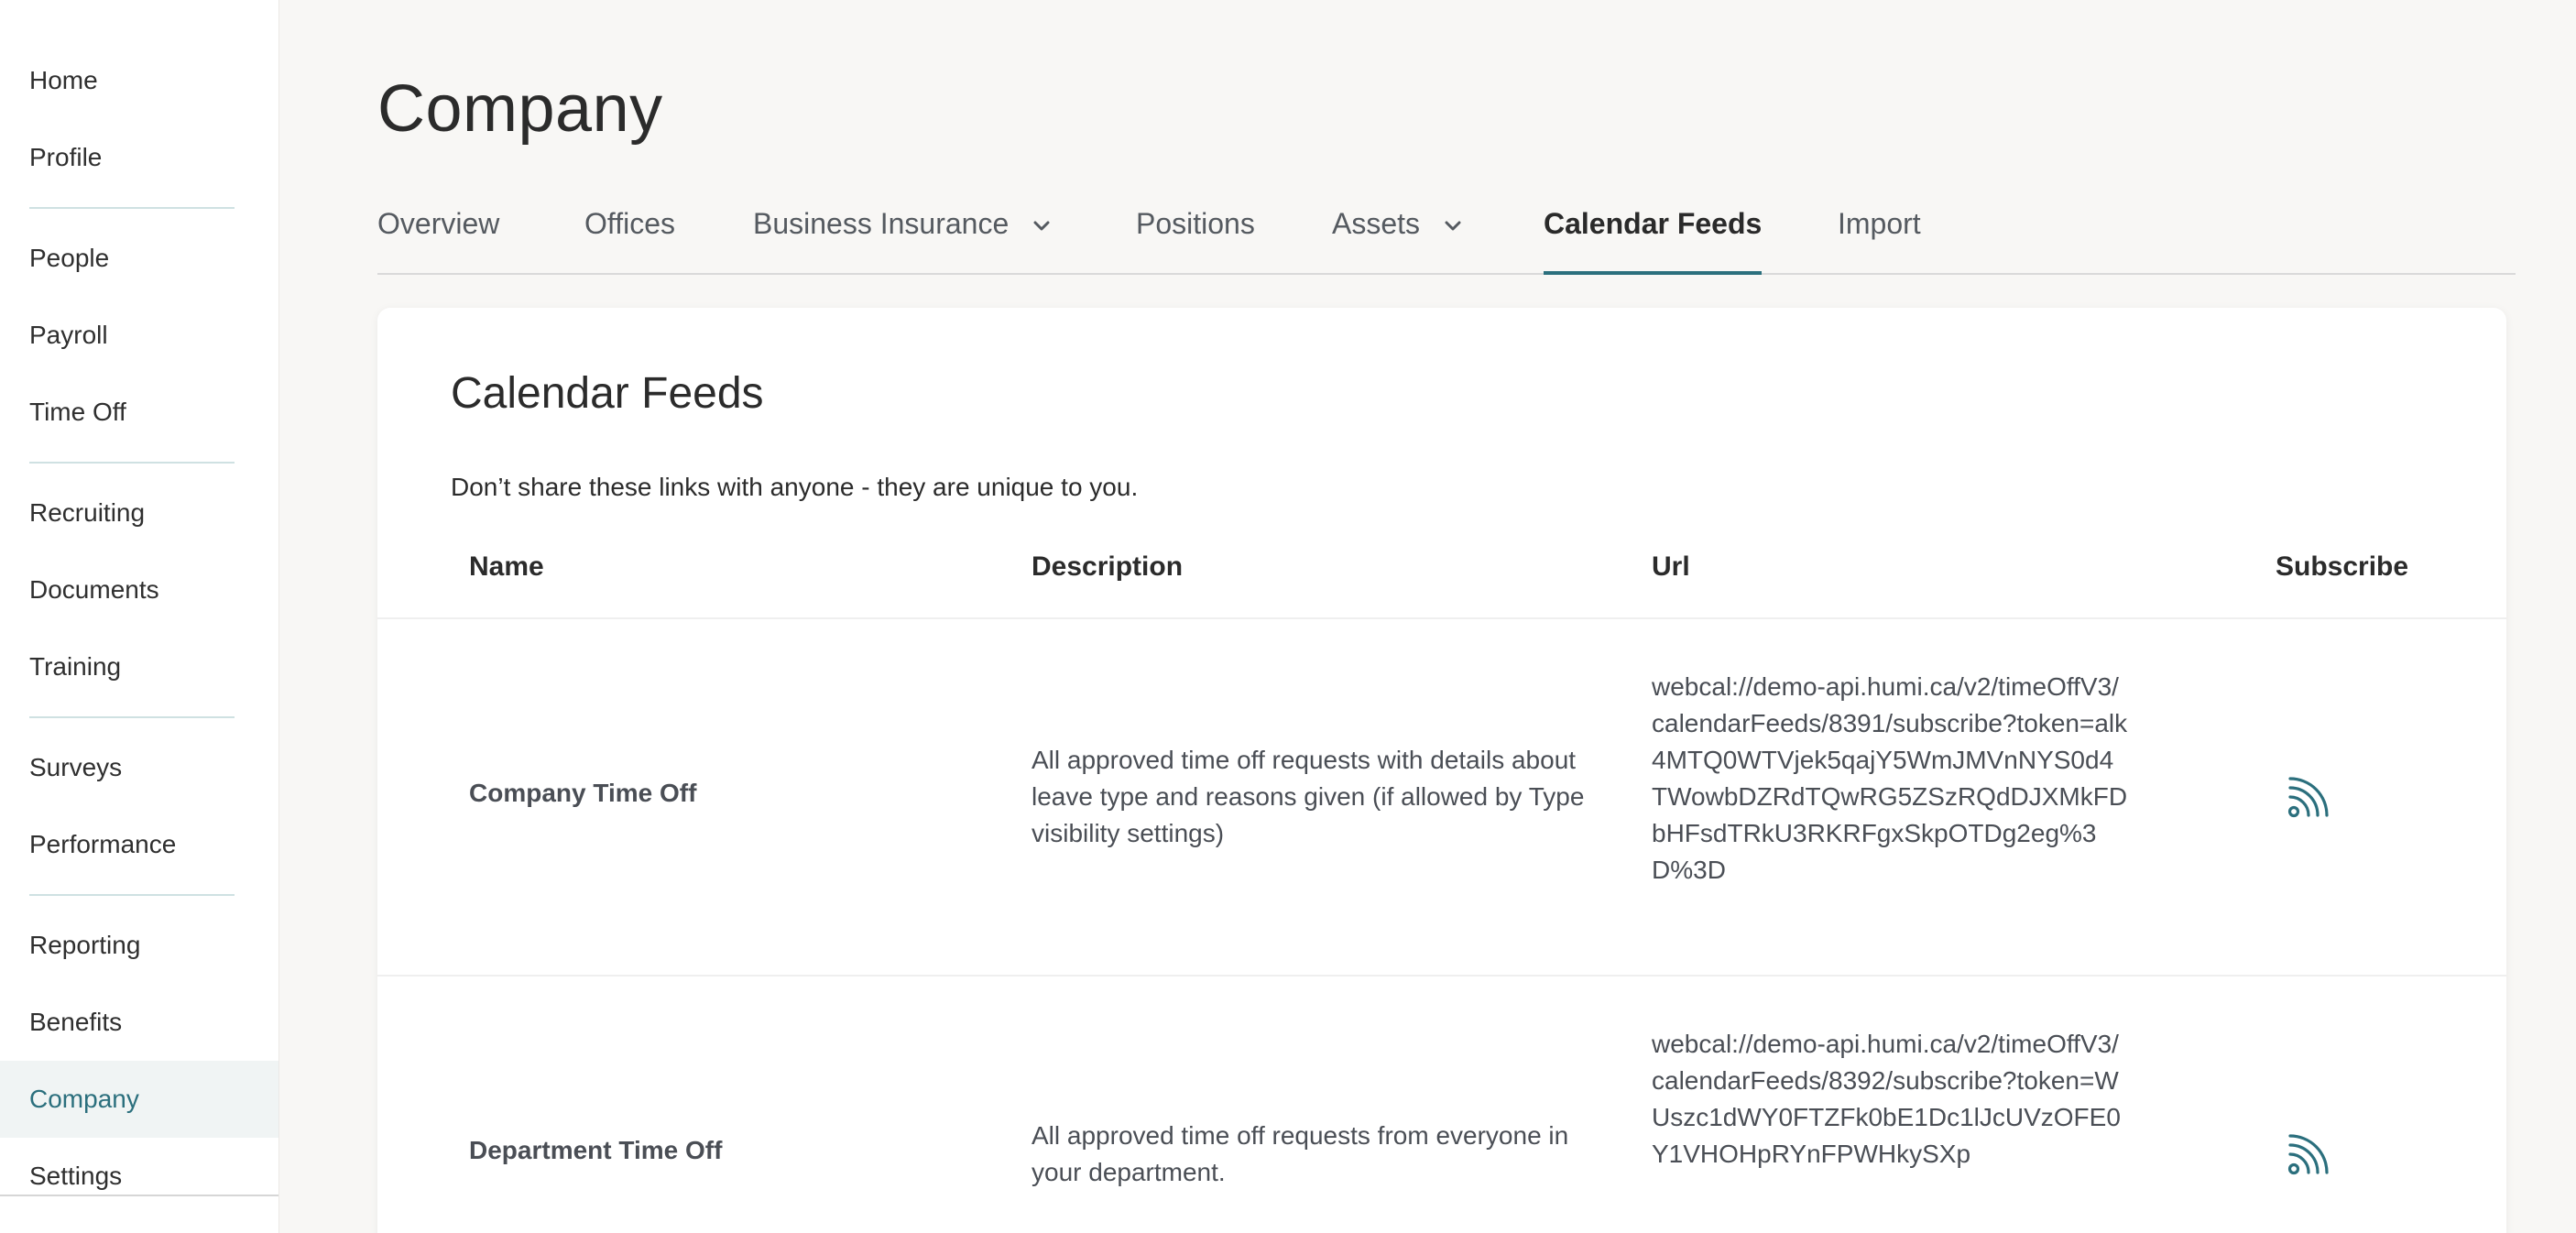 This screenshot has width=2576, height=1233. I want to click on tab-label: Import, so click(1880, 223).